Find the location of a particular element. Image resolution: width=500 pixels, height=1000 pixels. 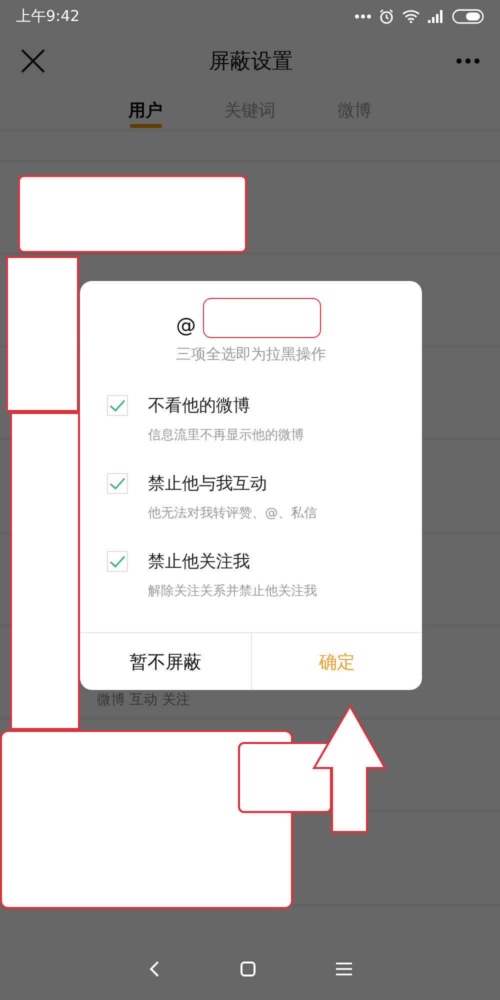

tab: 用户 is located at coordinates (145, 110).